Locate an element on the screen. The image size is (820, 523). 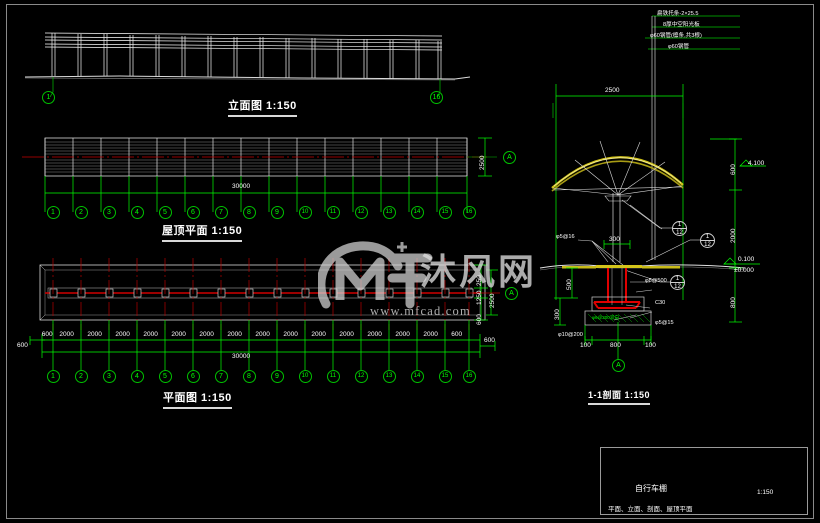
roof-grid-bubble-11: 11 is located at coordinates (333, 212).